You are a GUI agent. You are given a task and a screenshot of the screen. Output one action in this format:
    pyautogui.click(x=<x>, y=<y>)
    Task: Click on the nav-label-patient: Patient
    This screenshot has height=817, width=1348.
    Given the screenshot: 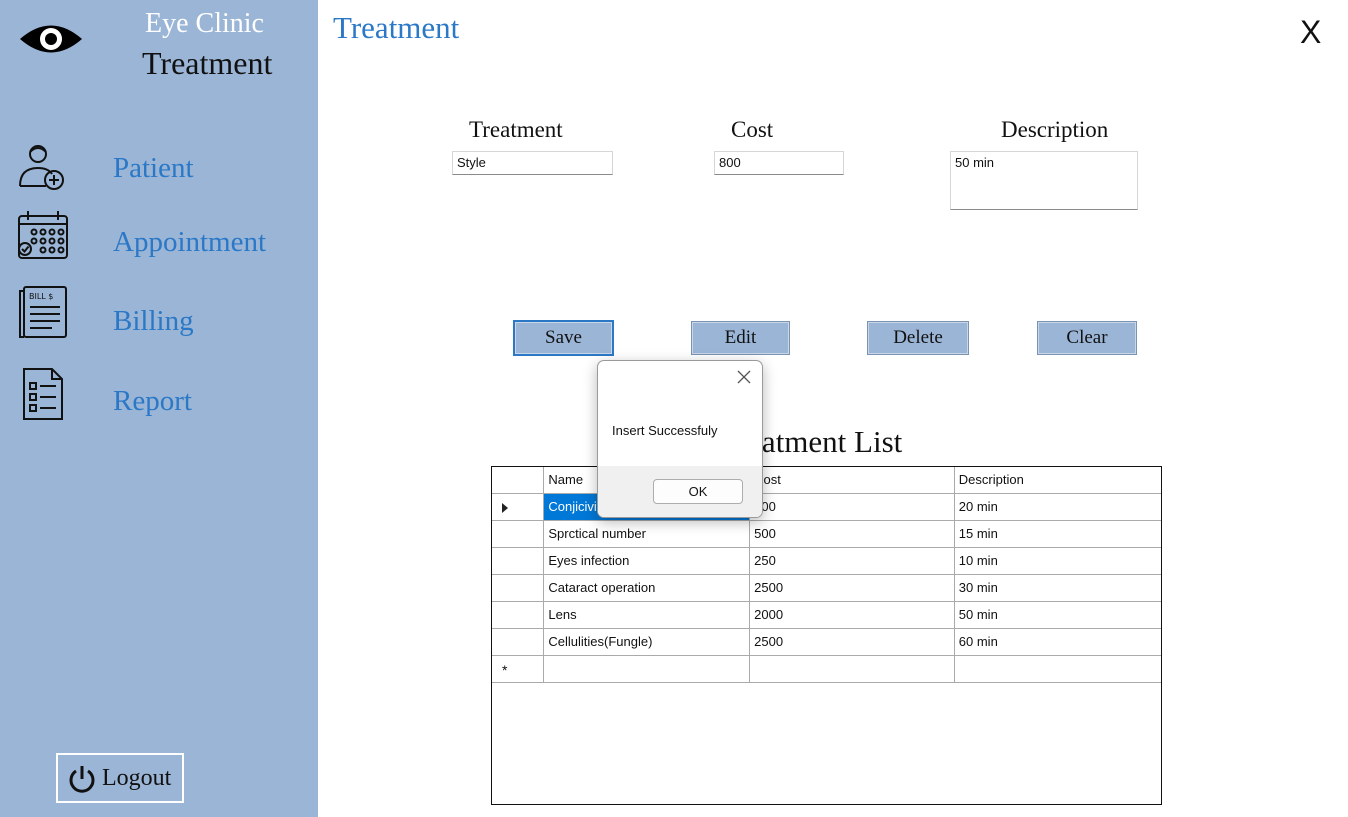 What is the action you would take?
    pyautogui.click(x=153, y=168)
    